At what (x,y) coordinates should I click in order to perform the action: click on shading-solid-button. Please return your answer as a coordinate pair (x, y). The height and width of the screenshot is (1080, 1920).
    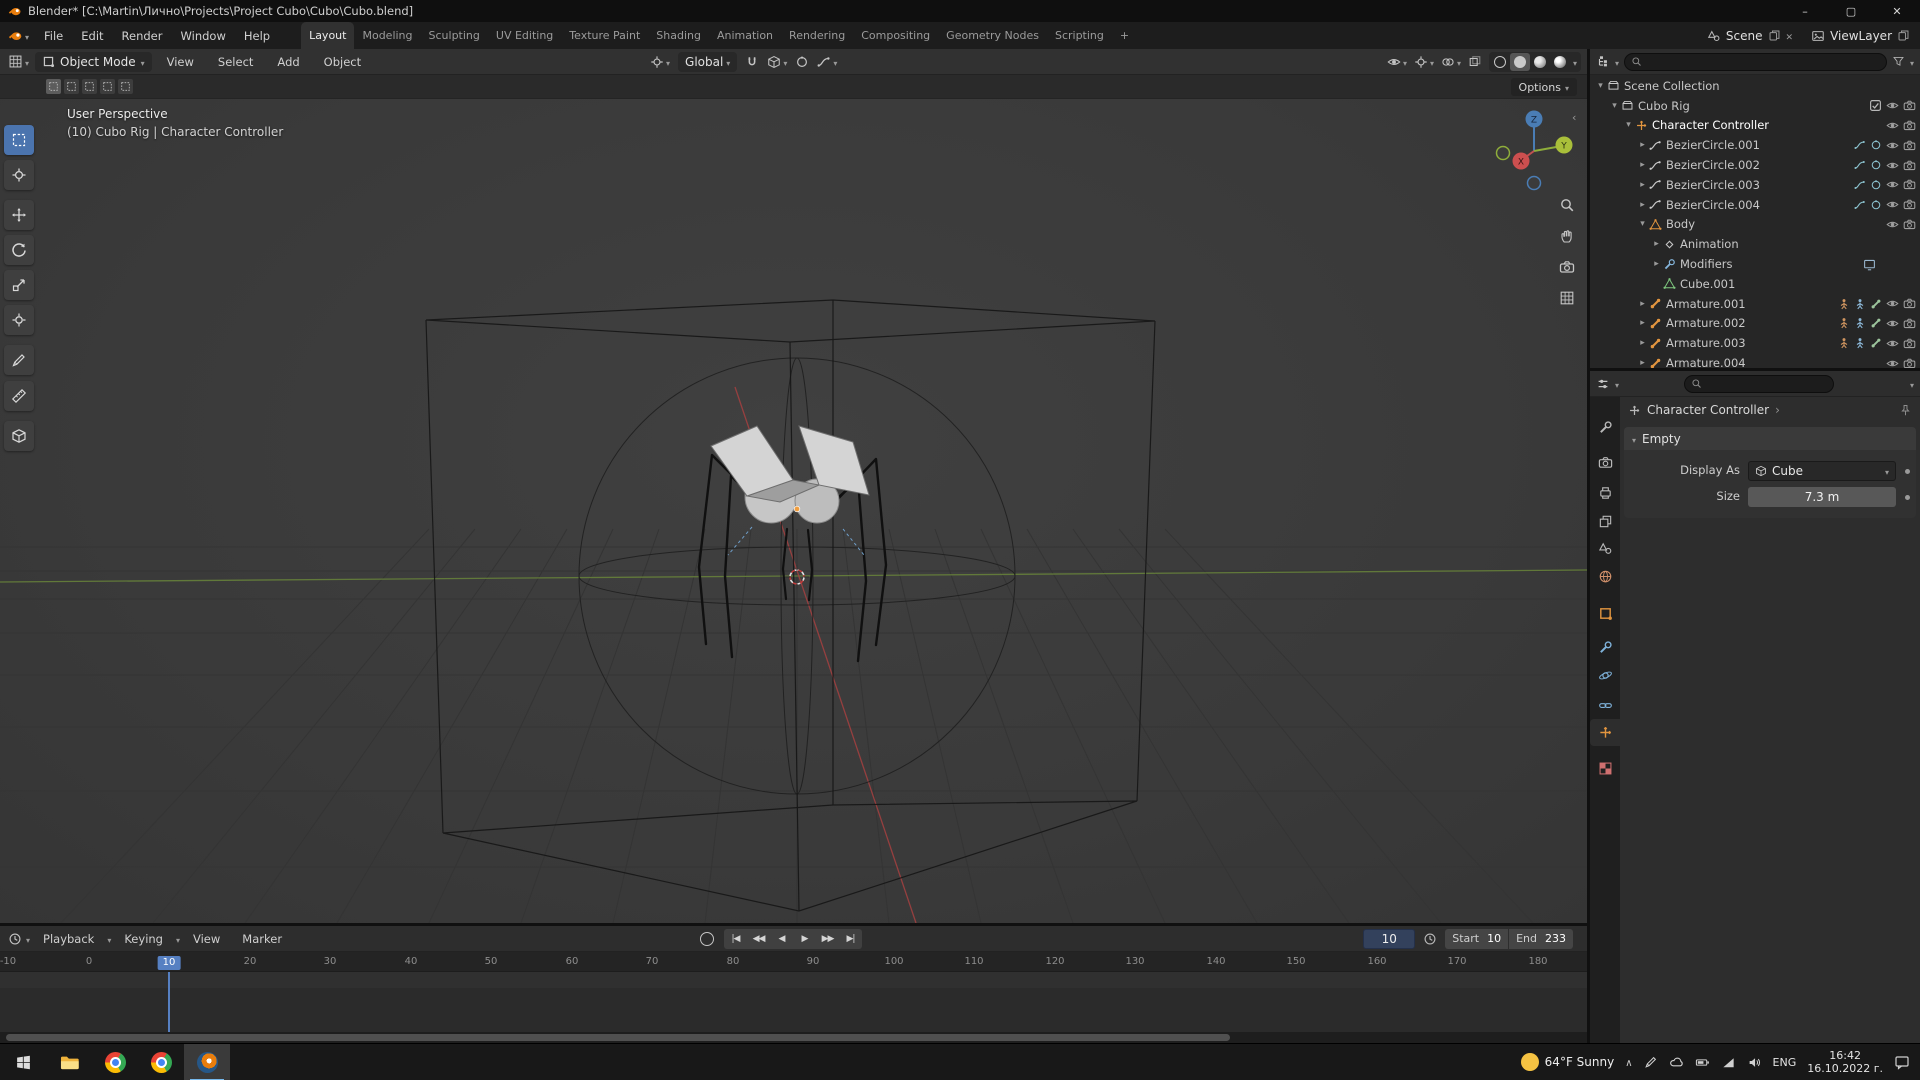
    Looking at the image, I should click on (1519, 61).